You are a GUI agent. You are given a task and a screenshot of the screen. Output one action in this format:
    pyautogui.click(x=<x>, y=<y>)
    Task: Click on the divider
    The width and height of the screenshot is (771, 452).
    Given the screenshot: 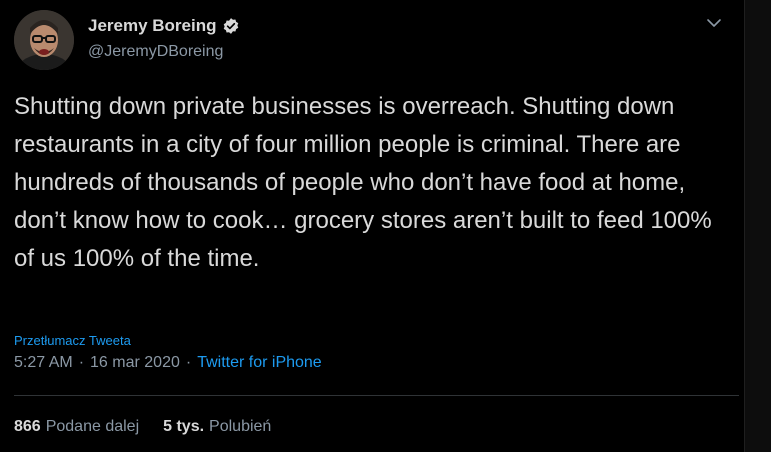 What is the action you would take?
    pyautogui.click(x=376, y=395)
    